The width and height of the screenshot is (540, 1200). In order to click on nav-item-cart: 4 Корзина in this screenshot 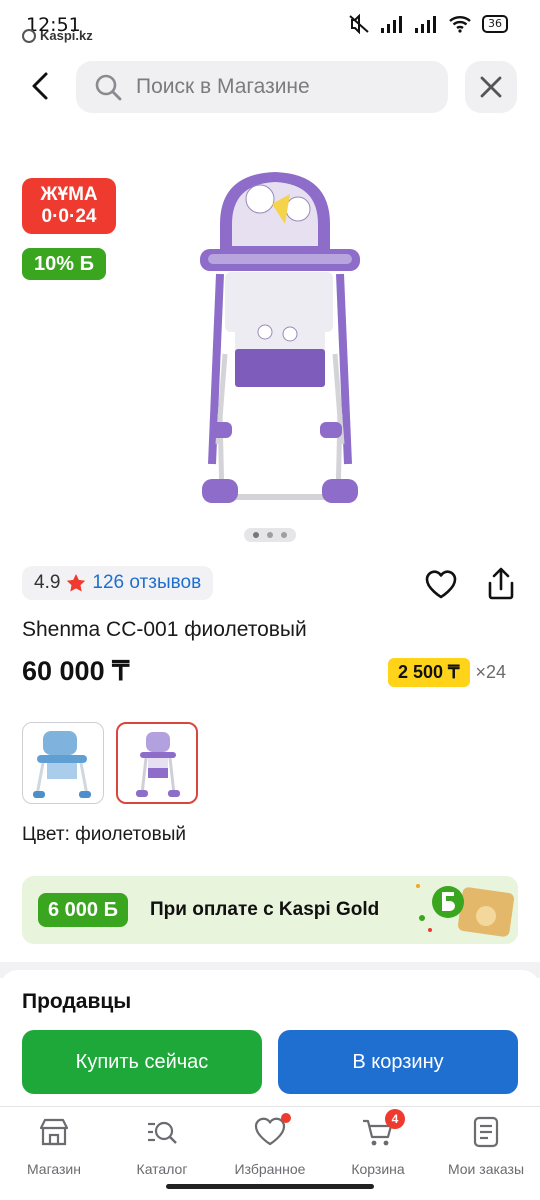, I will do `click(378, 1145)`.